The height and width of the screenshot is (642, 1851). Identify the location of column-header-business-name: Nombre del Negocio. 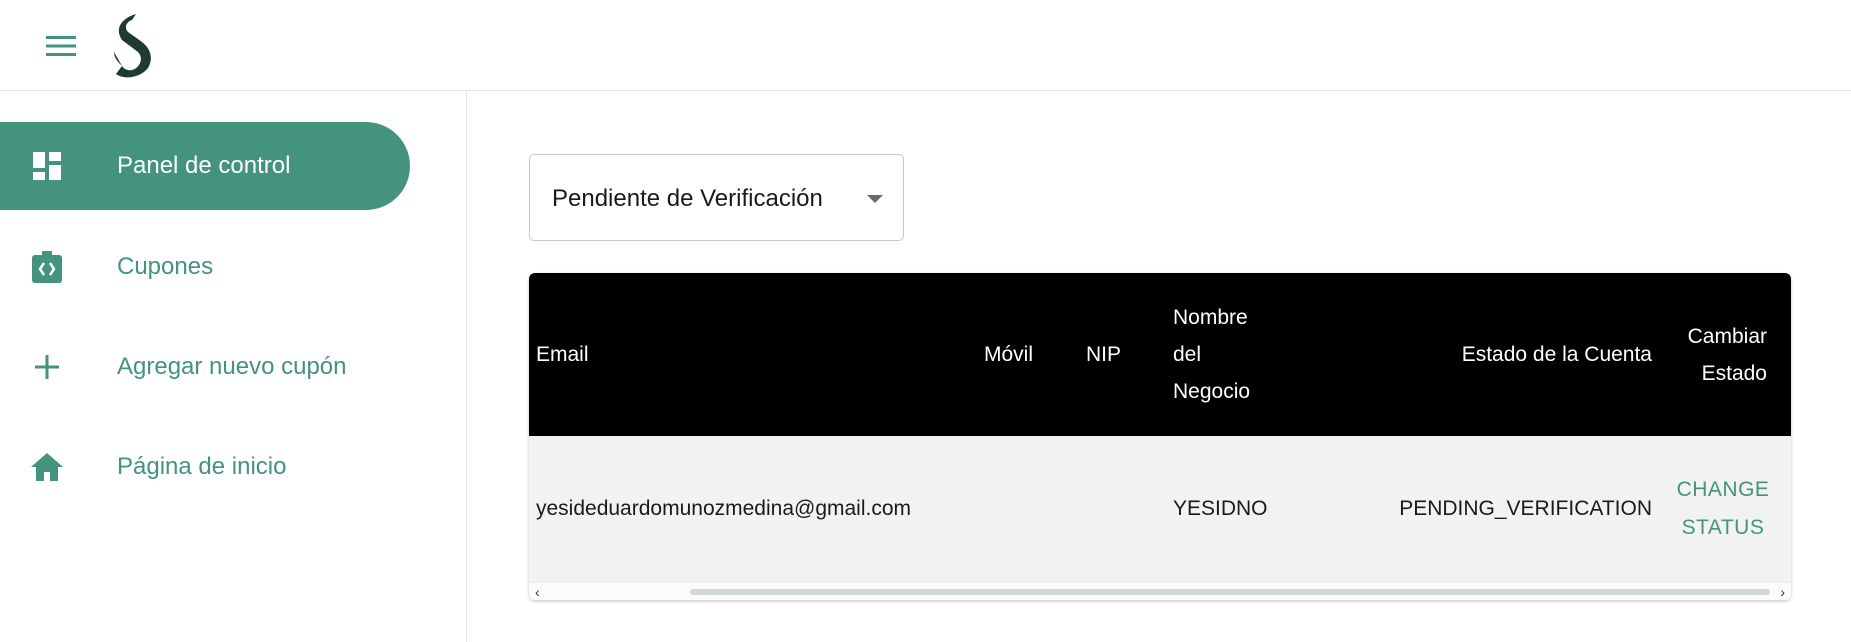
(1212, 354).